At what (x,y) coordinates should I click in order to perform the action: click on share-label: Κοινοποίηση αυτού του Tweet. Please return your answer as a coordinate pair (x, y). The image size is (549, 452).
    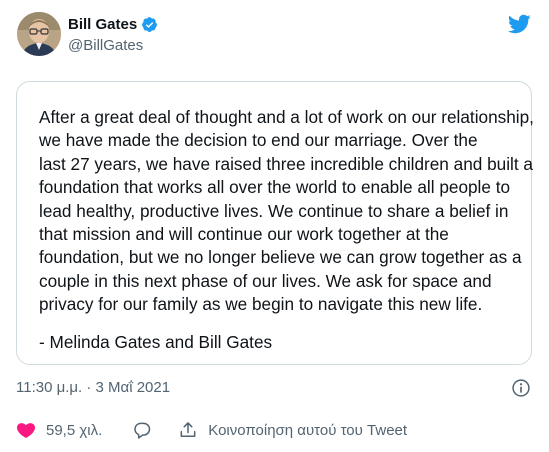
    Looking at the image, I should click on (308, 430).